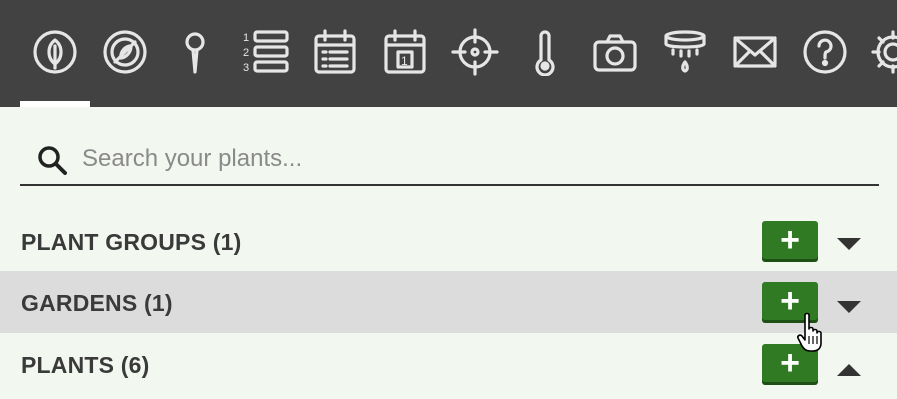 The width and height of the screenshot is (897, 399). What do you see at coordinates (55, 104) in the screenshot?
I see `active-tab-indicator` at bounding box center [55, 104].